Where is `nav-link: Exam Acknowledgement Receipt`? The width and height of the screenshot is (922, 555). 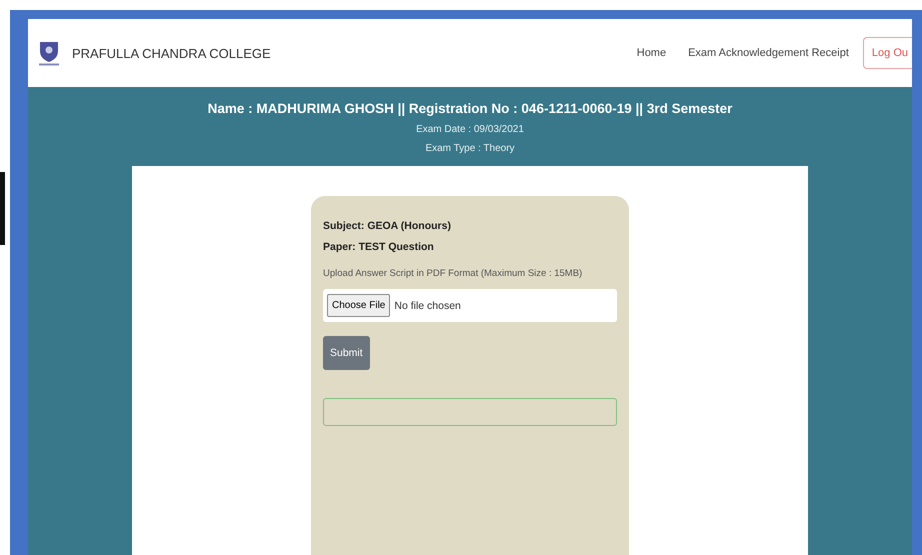
nav-link: Exam Acknowledgement Receipt is located at coordinates (768, 53).